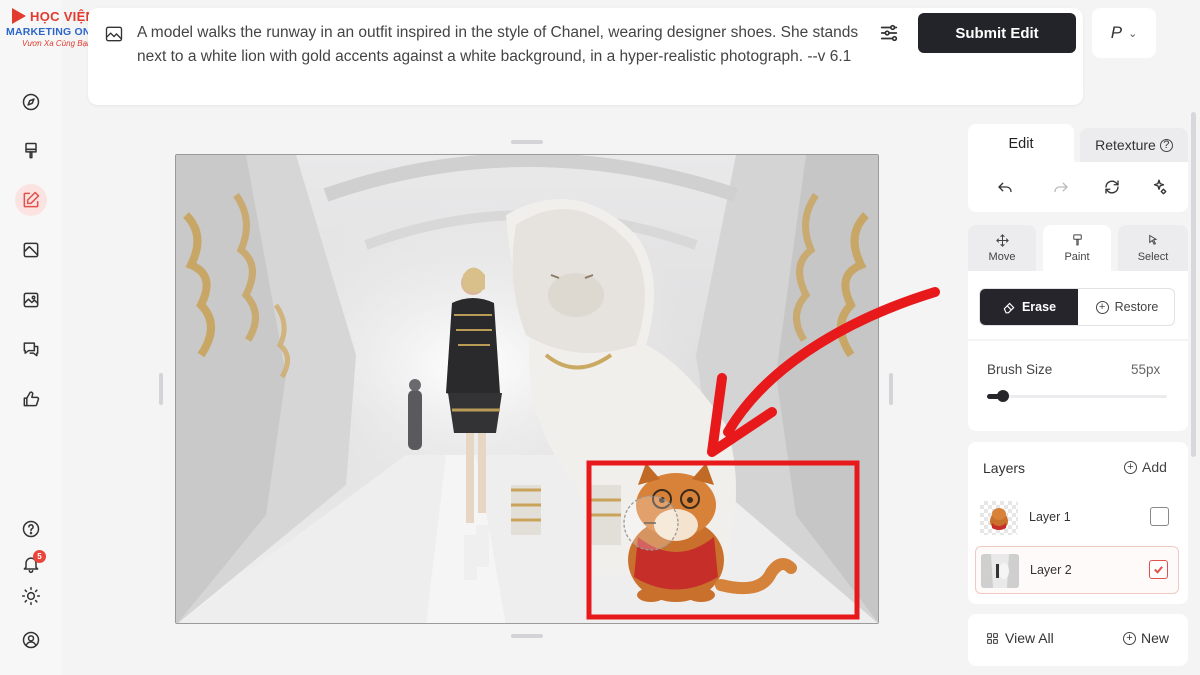  Describe the element at coordinates (1077, 257) in the screenshot. I see `mode-paint-label: Paint` at that location.